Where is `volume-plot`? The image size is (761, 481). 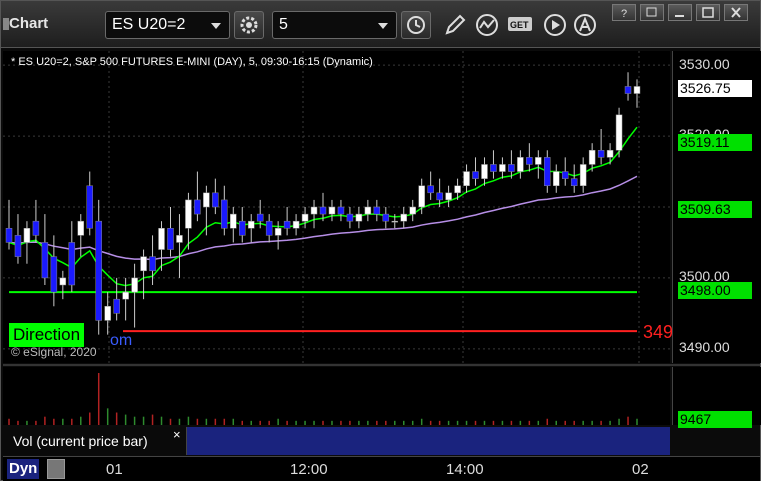
volume-plot is located at coordinates (336, 396).